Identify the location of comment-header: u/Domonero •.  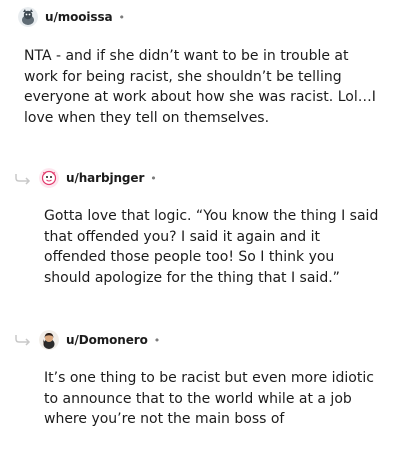
(219, 340).